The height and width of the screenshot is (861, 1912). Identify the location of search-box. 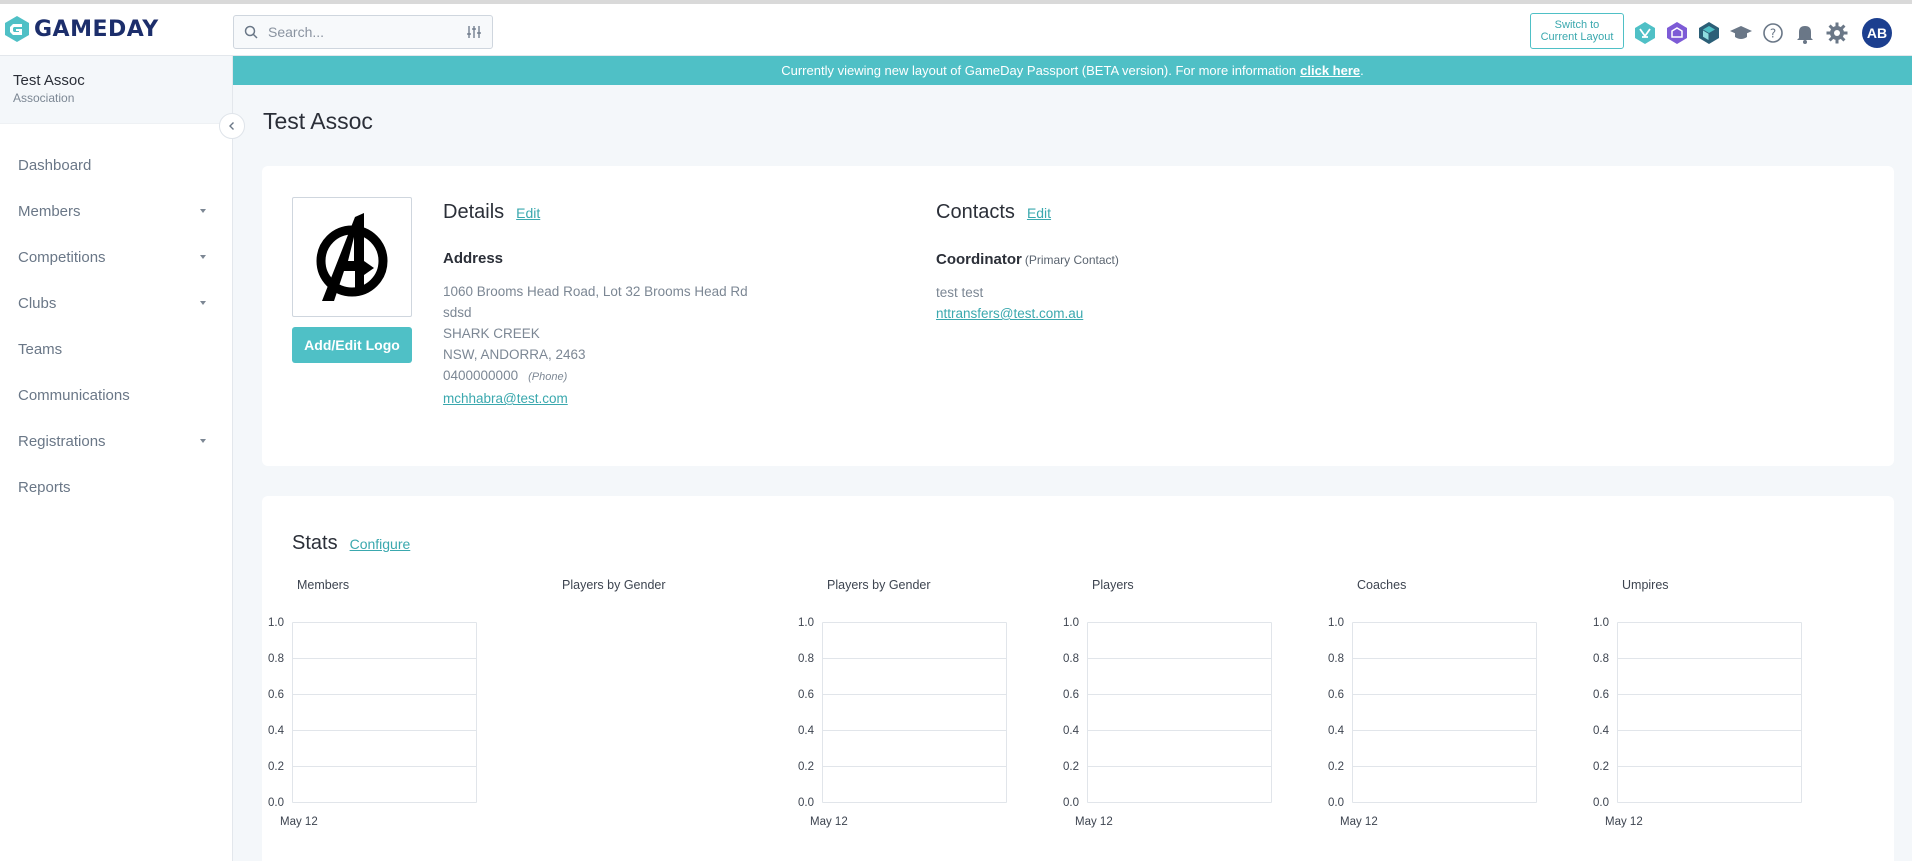
(363, 32).